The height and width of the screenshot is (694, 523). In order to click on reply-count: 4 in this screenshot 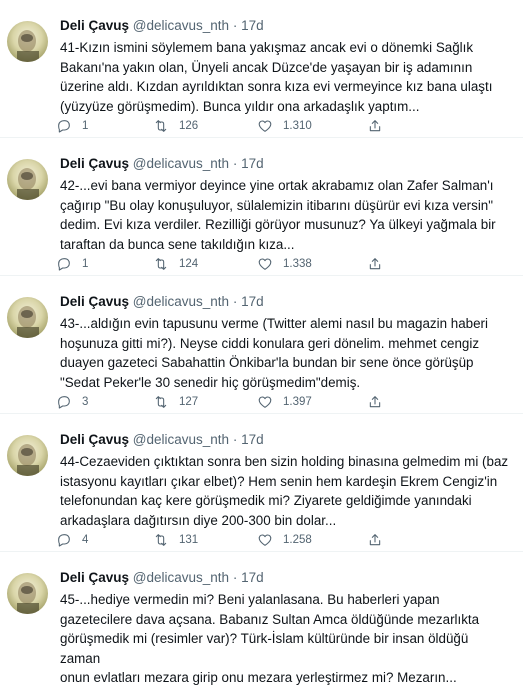, I will do `click(85, 540)`.